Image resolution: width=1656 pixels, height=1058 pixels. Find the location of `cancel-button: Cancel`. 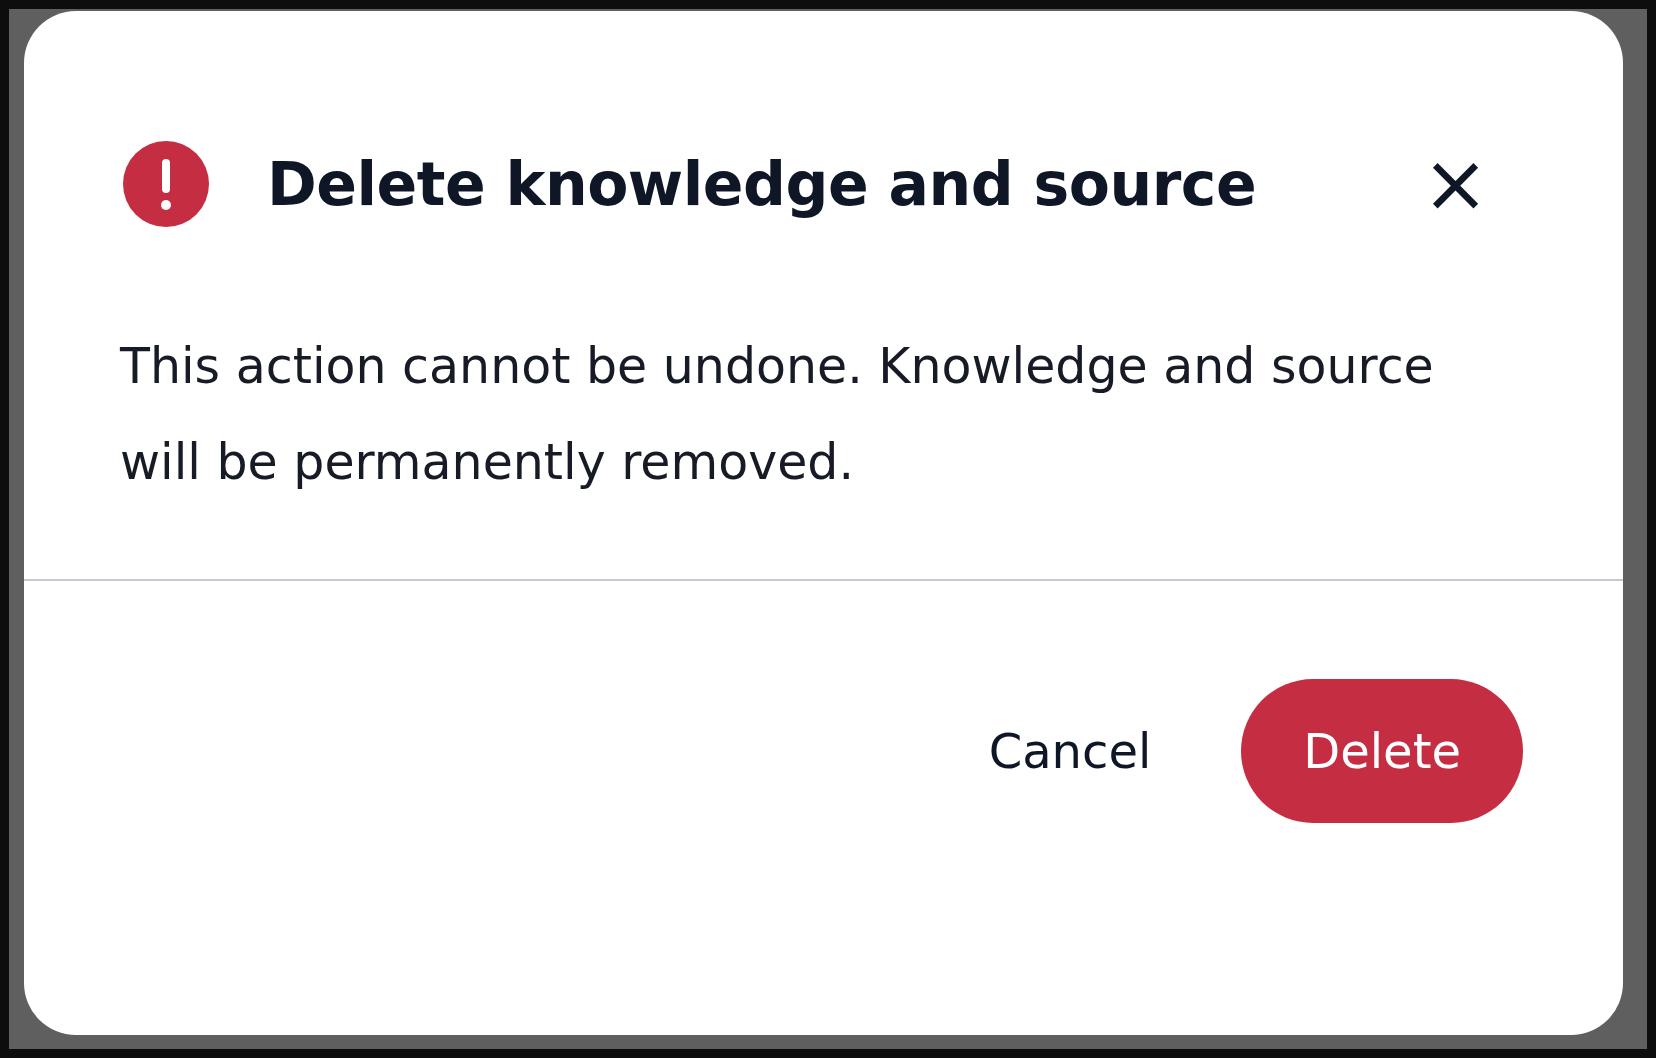

cancel-button: Cancel is located at coordinates (1070, 751).